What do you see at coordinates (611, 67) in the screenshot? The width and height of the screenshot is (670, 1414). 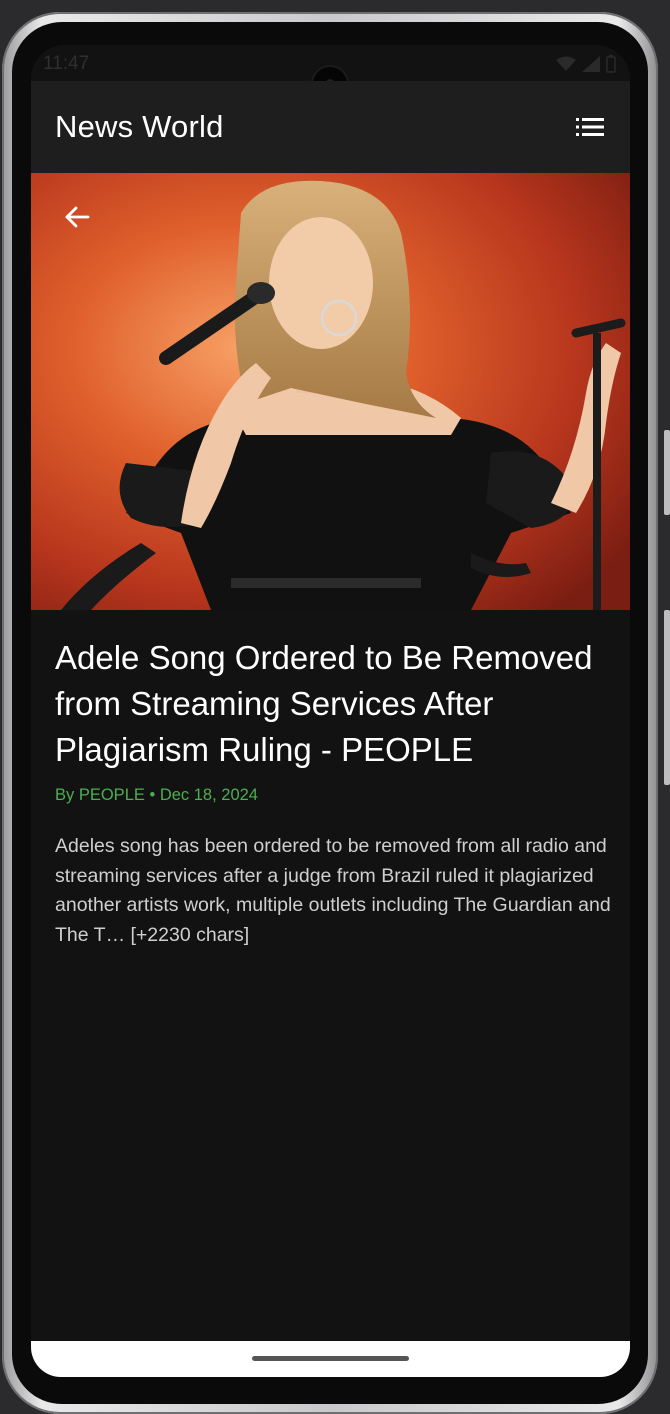 I see `battery-icon` at bounding box center [611, 67].